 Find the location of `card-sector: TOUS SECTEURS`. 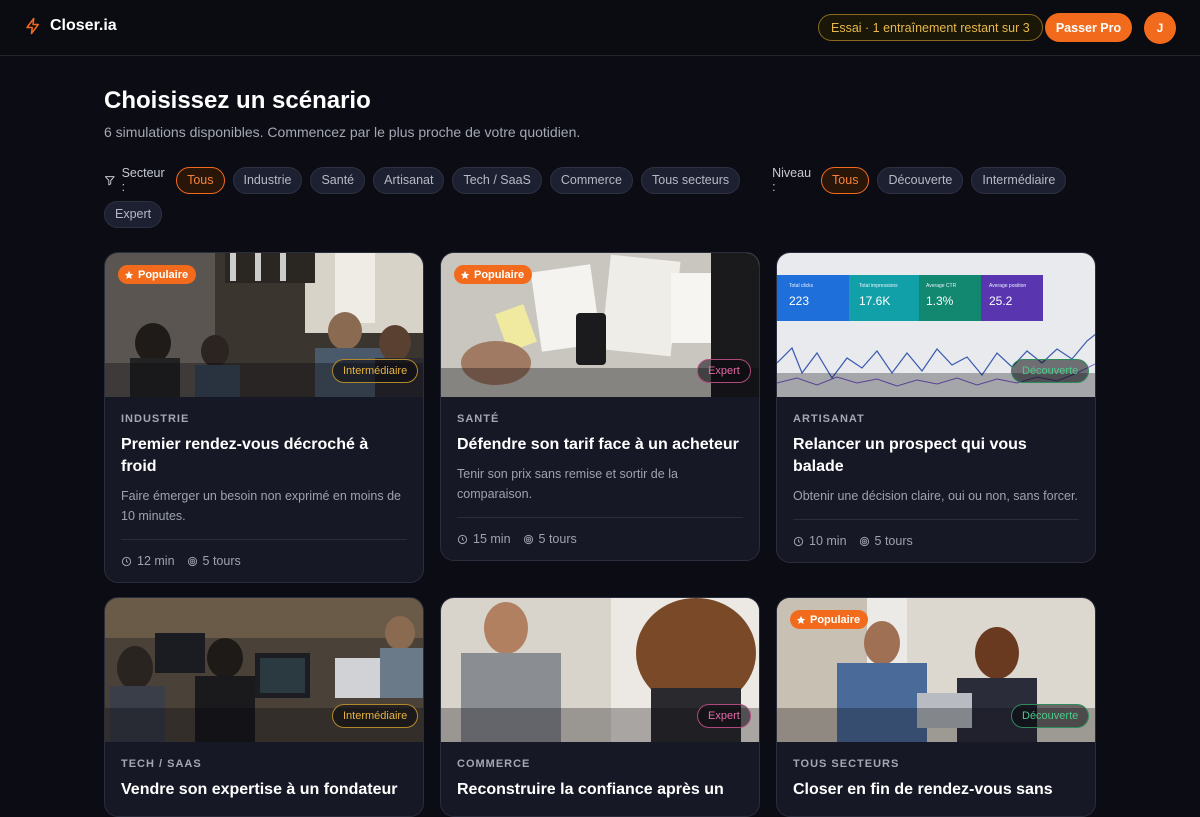

card-sector: TOUS SECTEURS is located at coordinates (846, 764).